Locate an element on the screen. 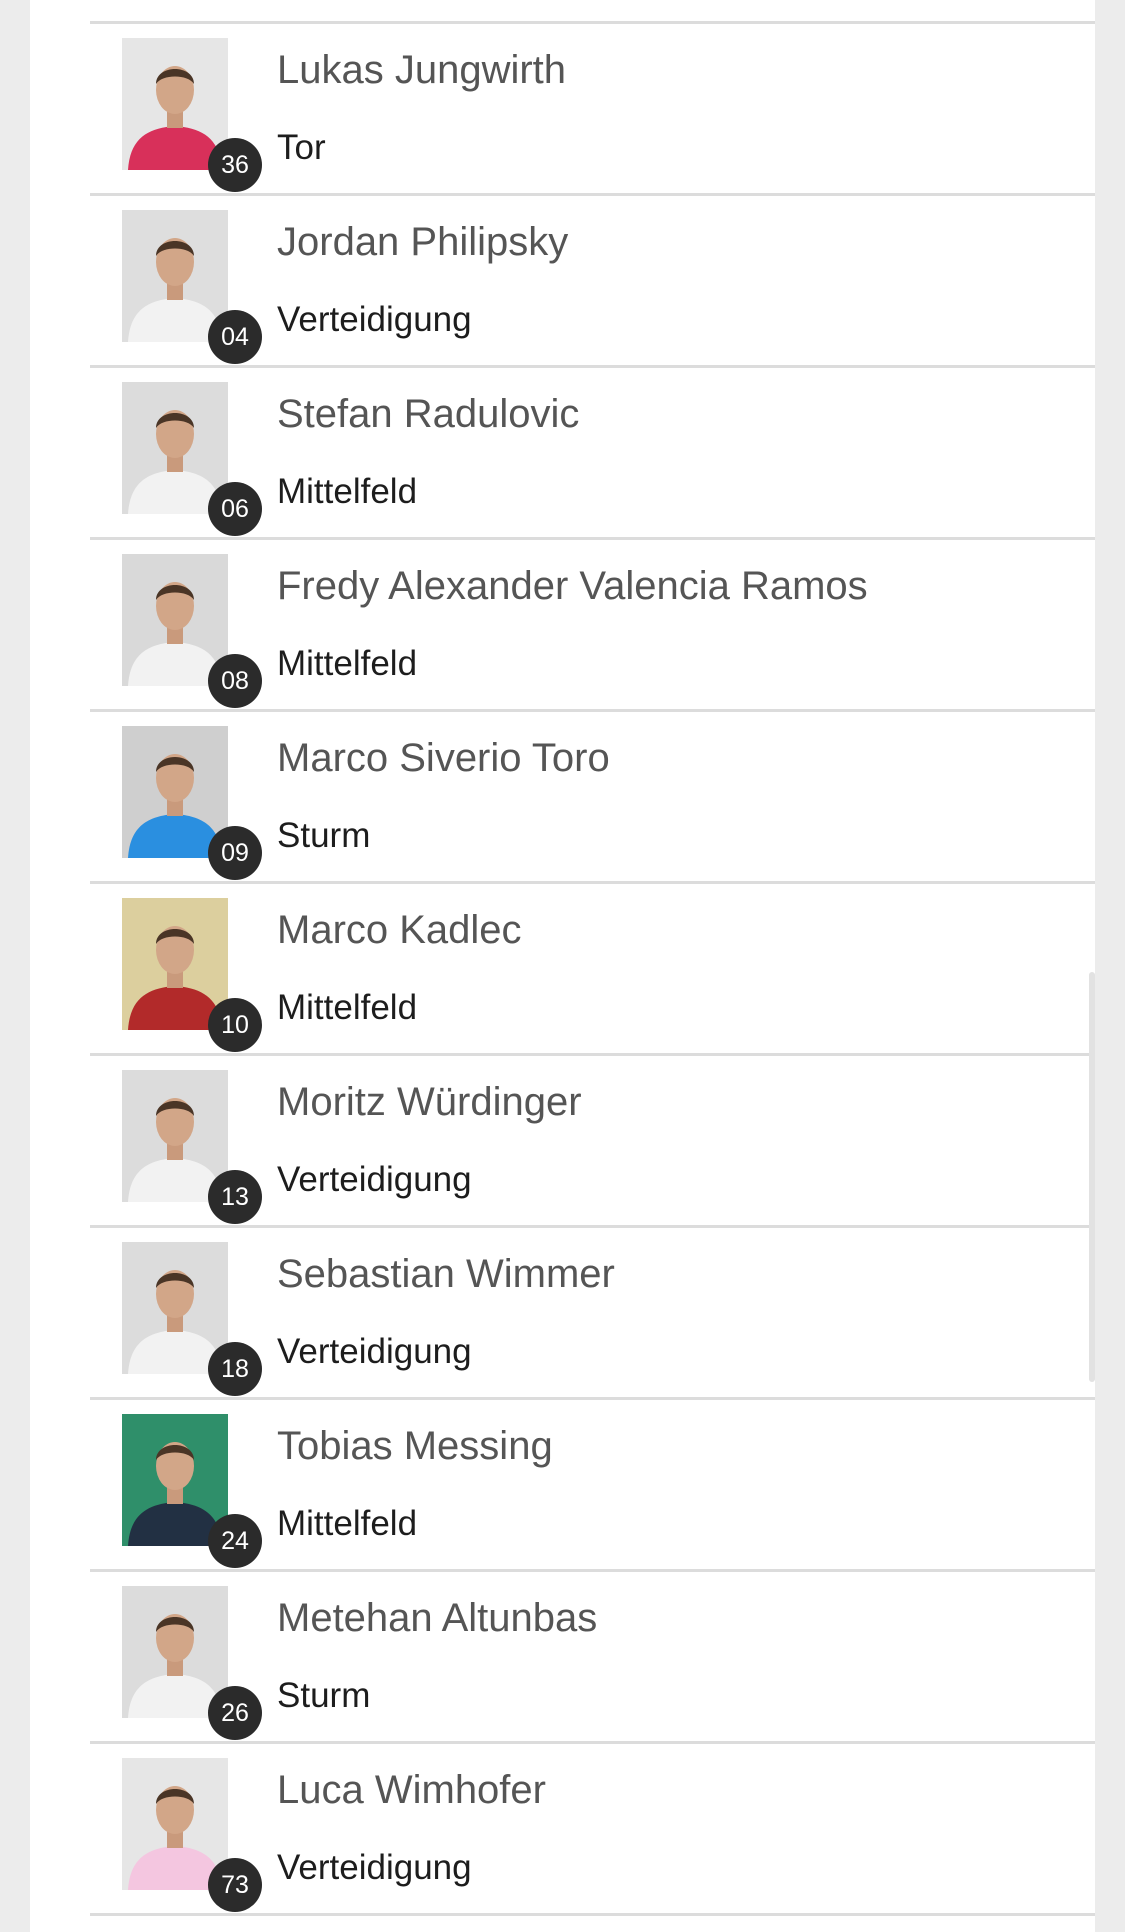  player-row: 18 Sebastian Wimmer Verteidigung is located at coordinates (592, 1314).